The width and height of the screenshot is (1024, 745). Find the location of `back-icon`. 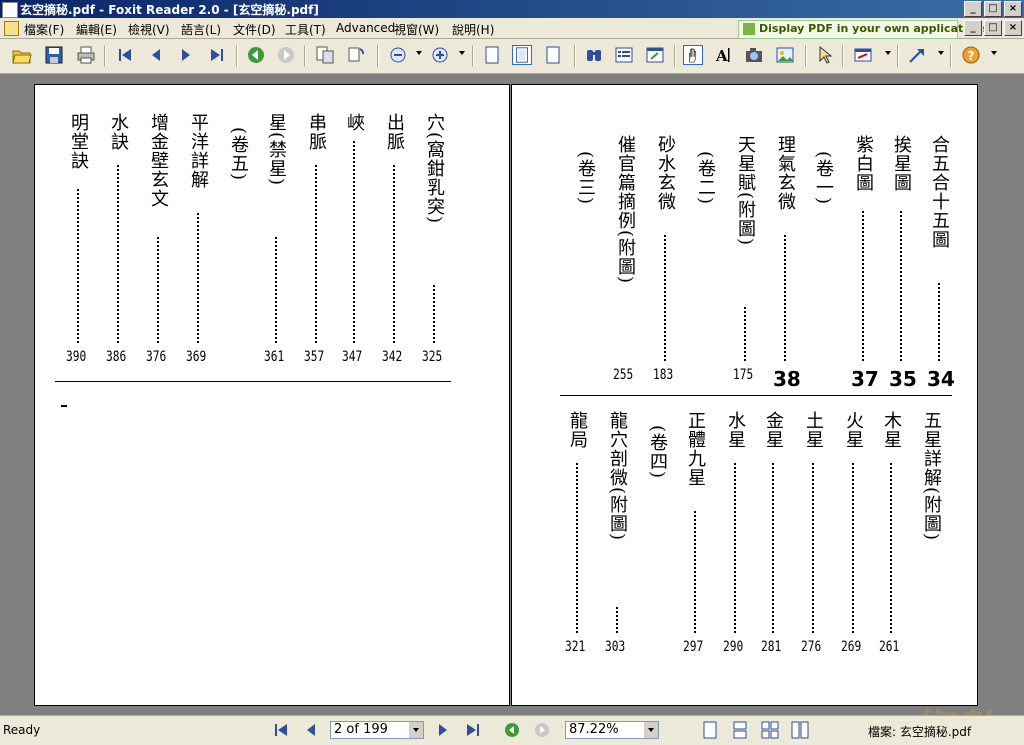

back-icon is located at coordinates (256, 55).